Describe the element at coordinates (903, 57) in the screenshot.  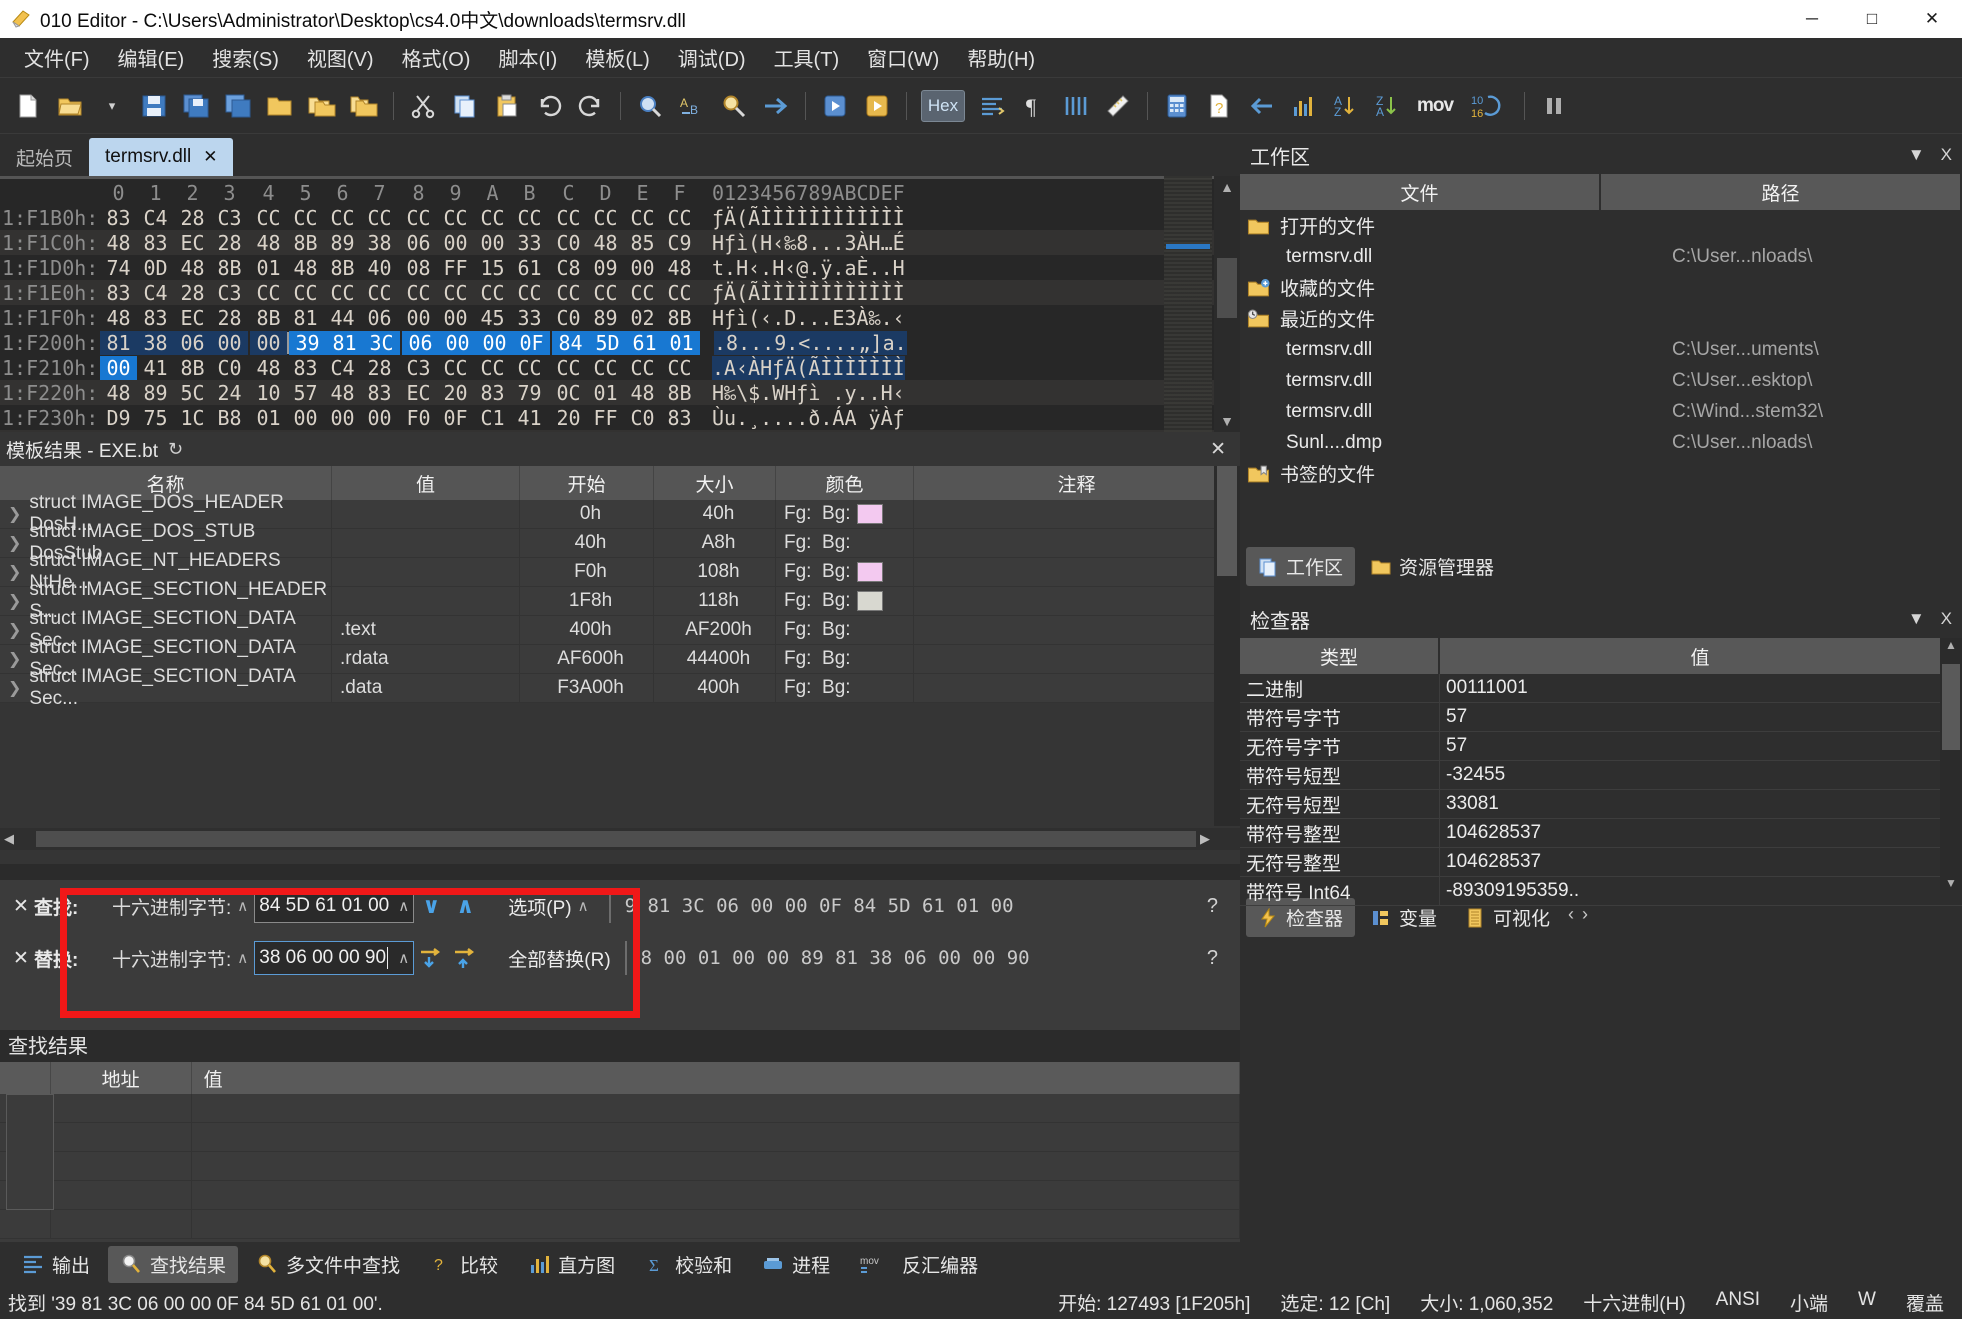
I see `menu-window: 窗口(W)` at that location.